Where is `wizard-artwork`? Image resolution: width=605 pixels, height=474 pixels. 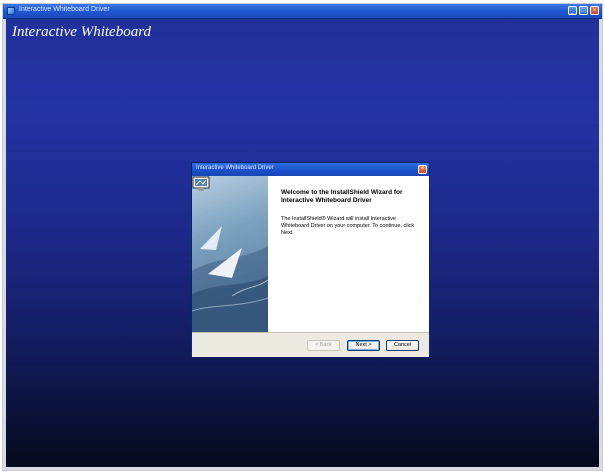
wizard-artwork is located at coordinates (230, 279).